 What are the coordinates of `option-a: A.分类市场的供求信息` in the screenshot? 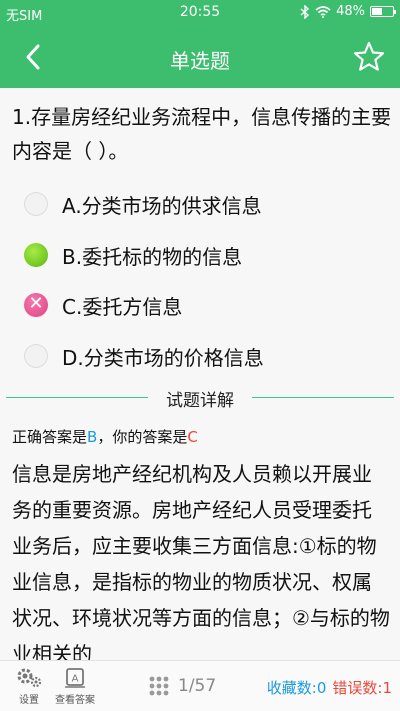 It's located at (204, 204).